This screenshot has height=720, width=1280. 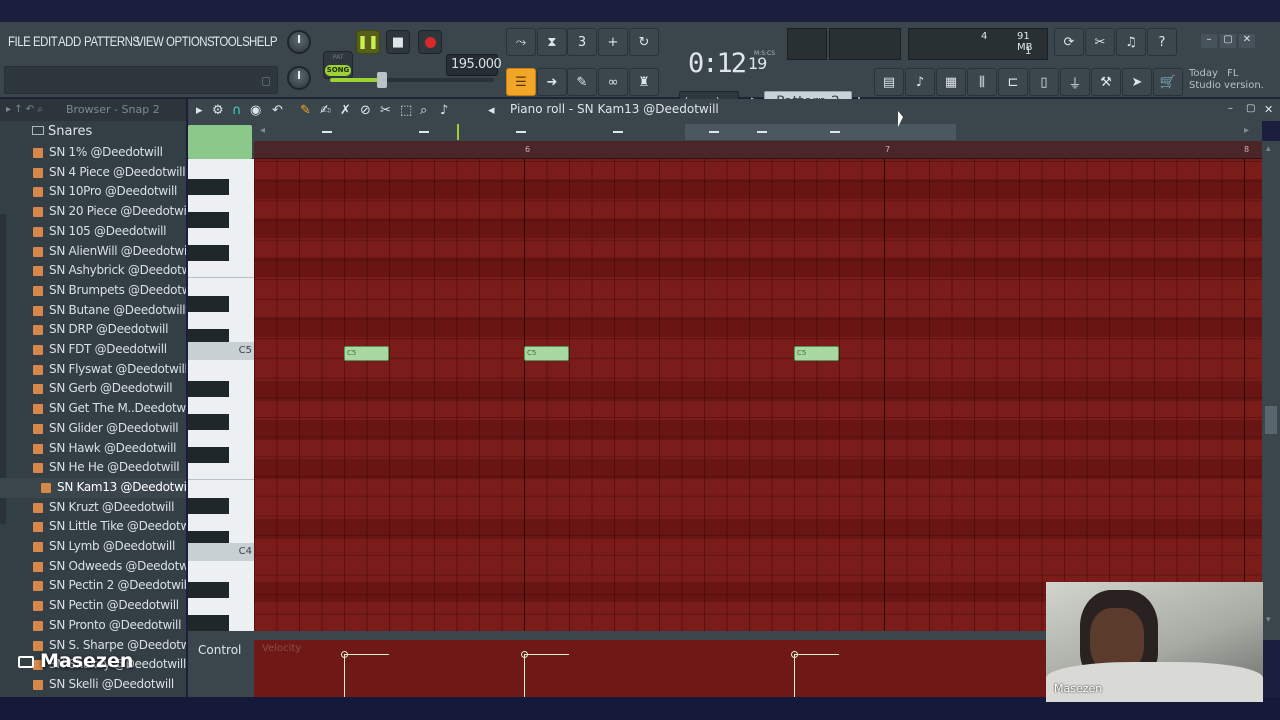 What do you see at coordinates (1013, 82) in the screenshot?
I see `browser-toggle-icon: ⊏` at bounding box center [1013, 82].